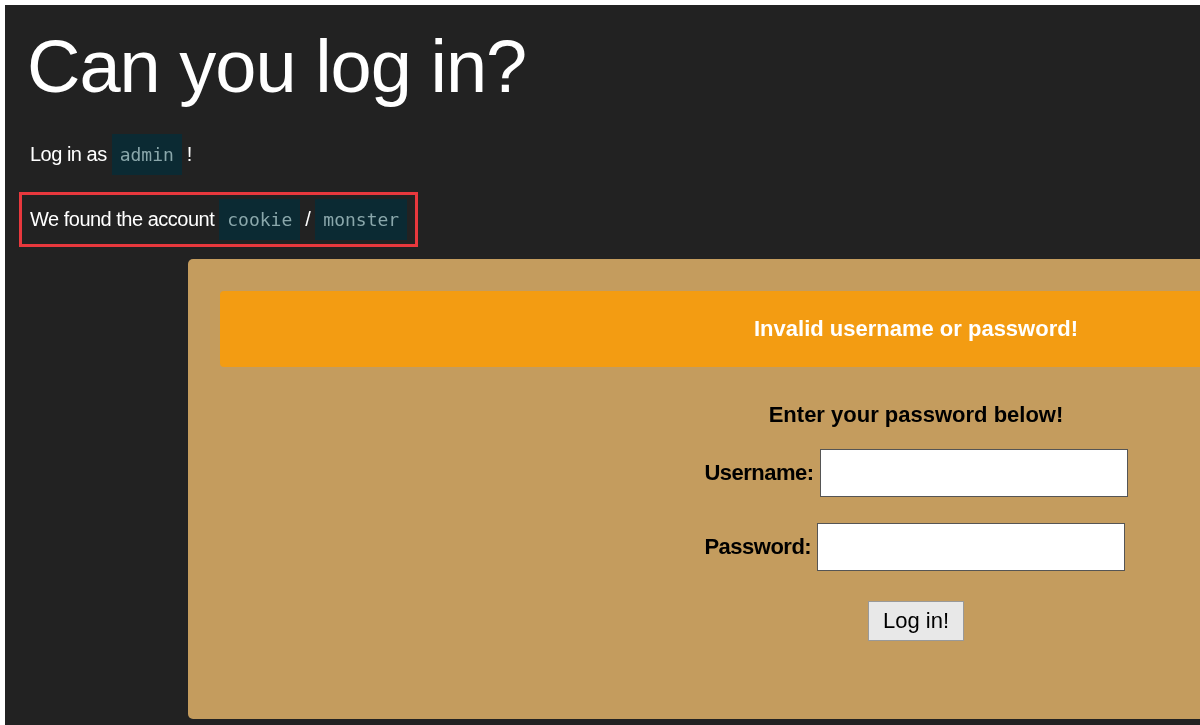 This screenshot has width=1200, height=725. I want to click on paragraph-text: /, so click(308, 219).